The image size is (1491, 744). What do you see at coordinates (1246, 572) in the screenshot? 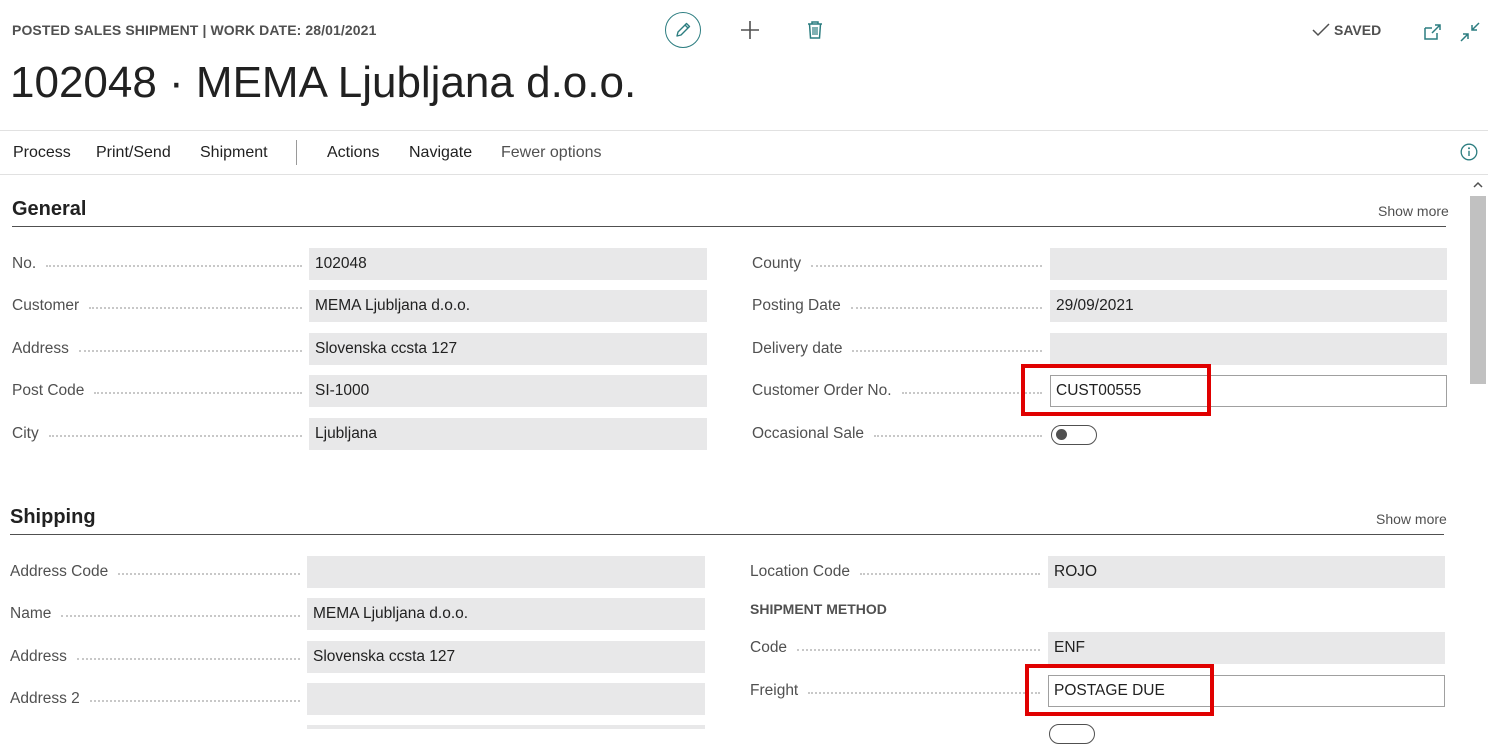
I see `field-location-code: ROJO` at bounding box center [1246, 572].